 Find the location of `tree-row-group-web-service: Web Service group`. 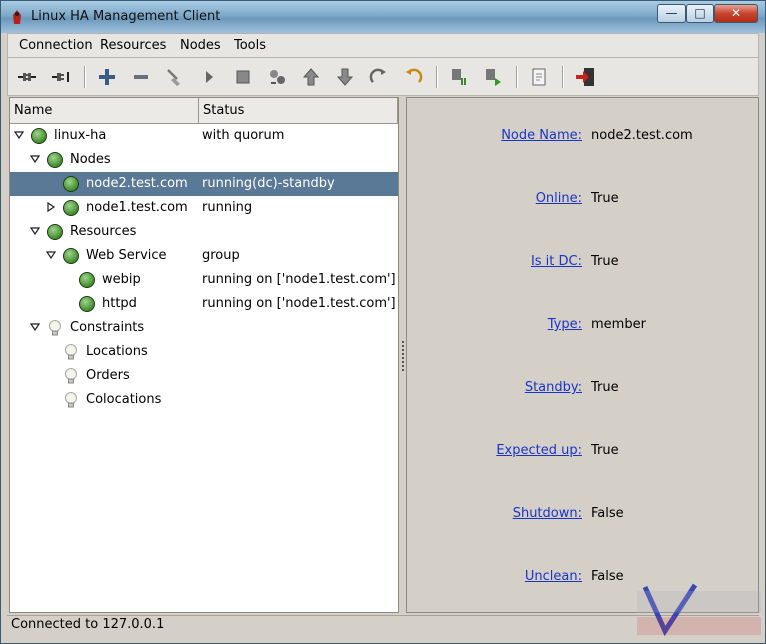

tree-row-group-web-service: Web Service group is located at coordinates (204, 256).